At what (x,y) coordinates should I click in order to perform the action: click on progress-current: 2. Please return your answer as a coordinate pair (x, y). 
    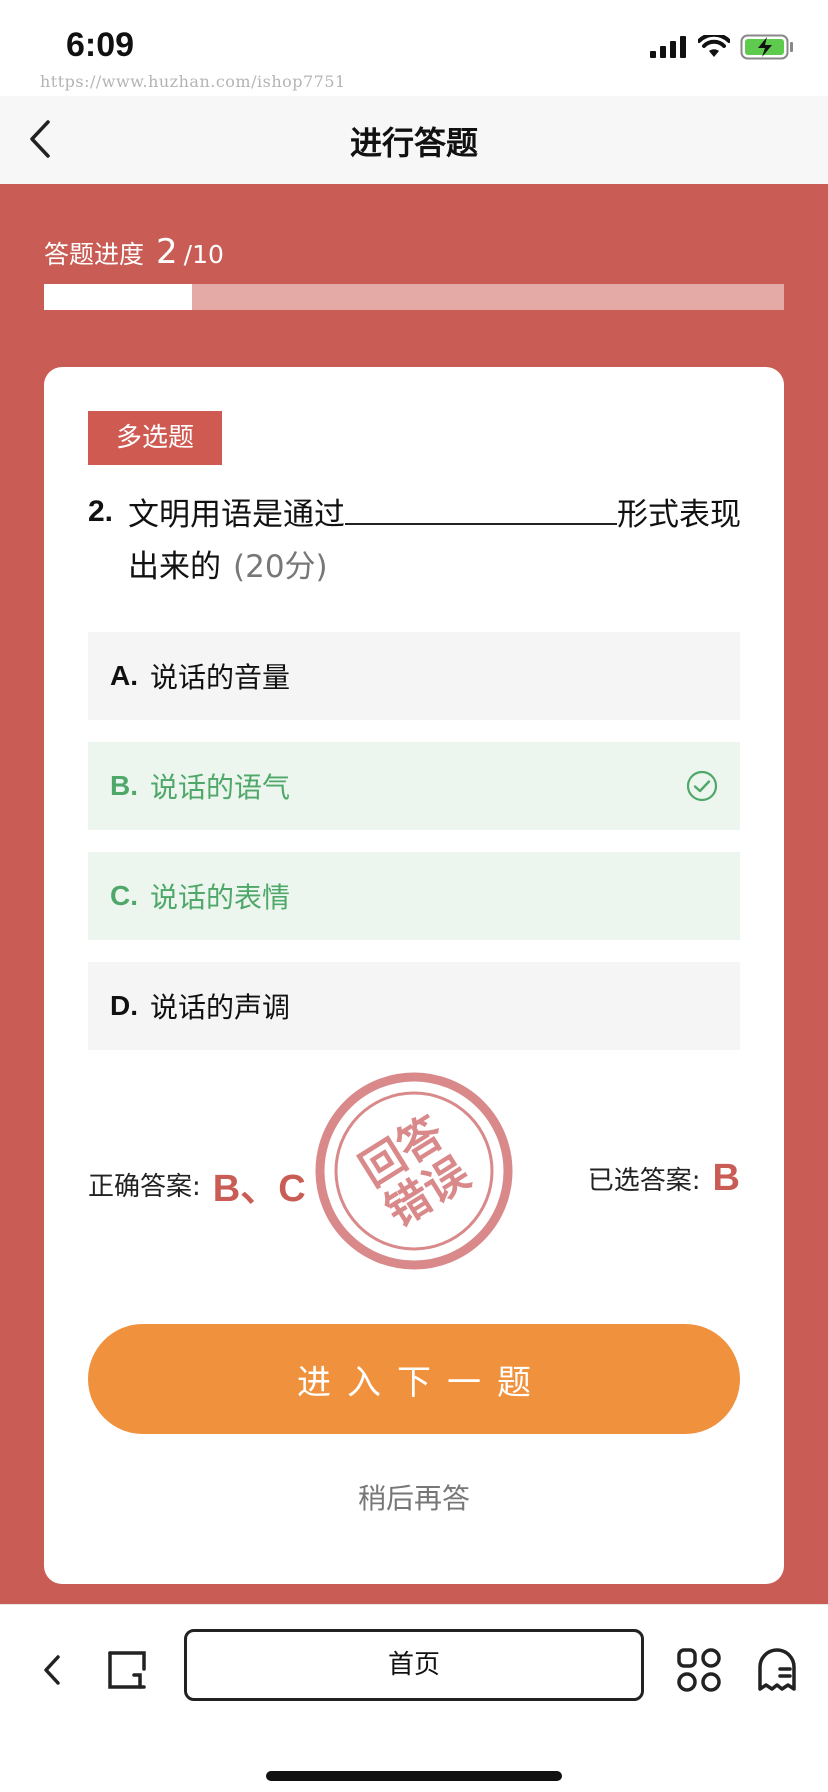
    Looking at the image, I should click on (167, 252).